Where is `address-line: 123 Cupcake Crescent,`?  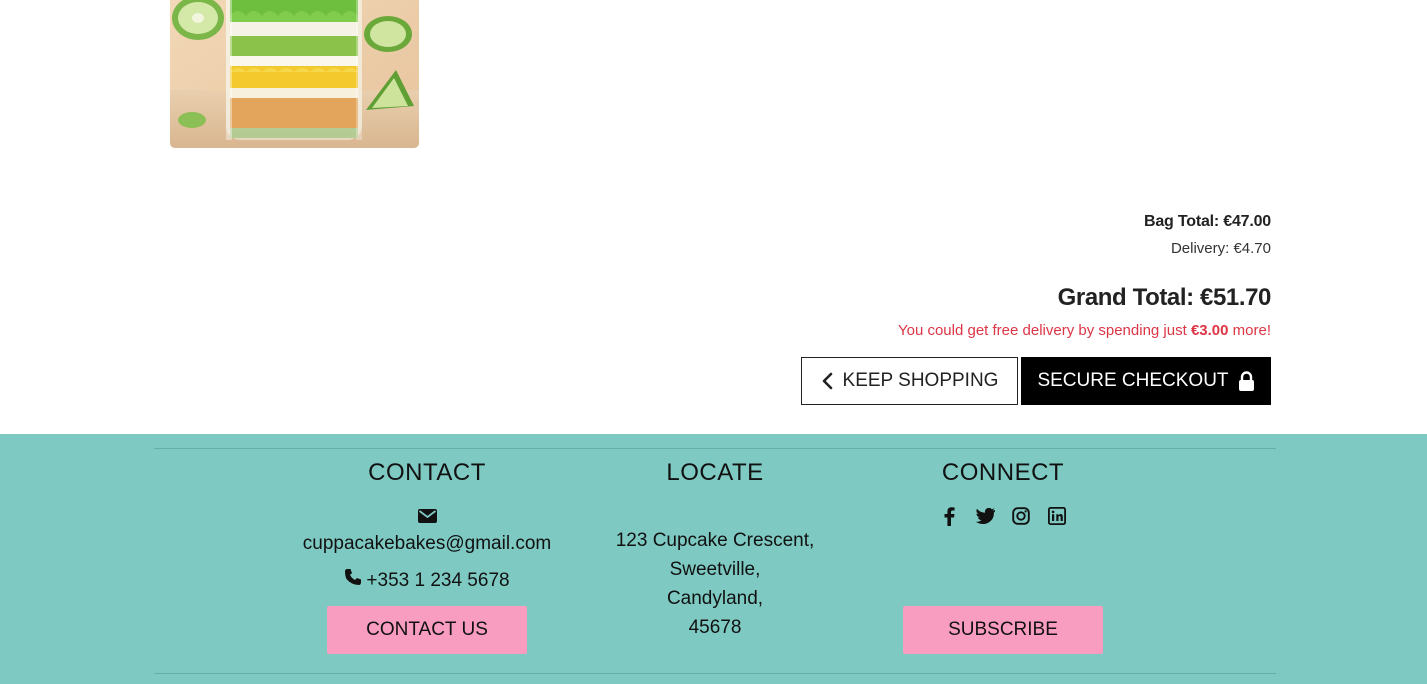
address-line: 123 Cupcake Crescent, is located at coordinates (715, 540).